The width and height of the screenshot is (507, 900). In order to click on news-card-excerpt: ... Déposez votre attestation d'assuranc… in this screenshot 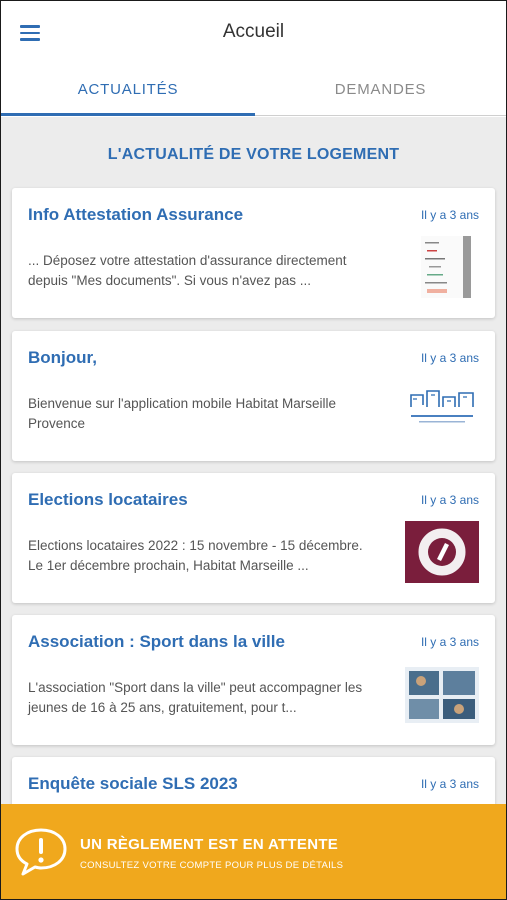, I will do `click(187, 270)`.